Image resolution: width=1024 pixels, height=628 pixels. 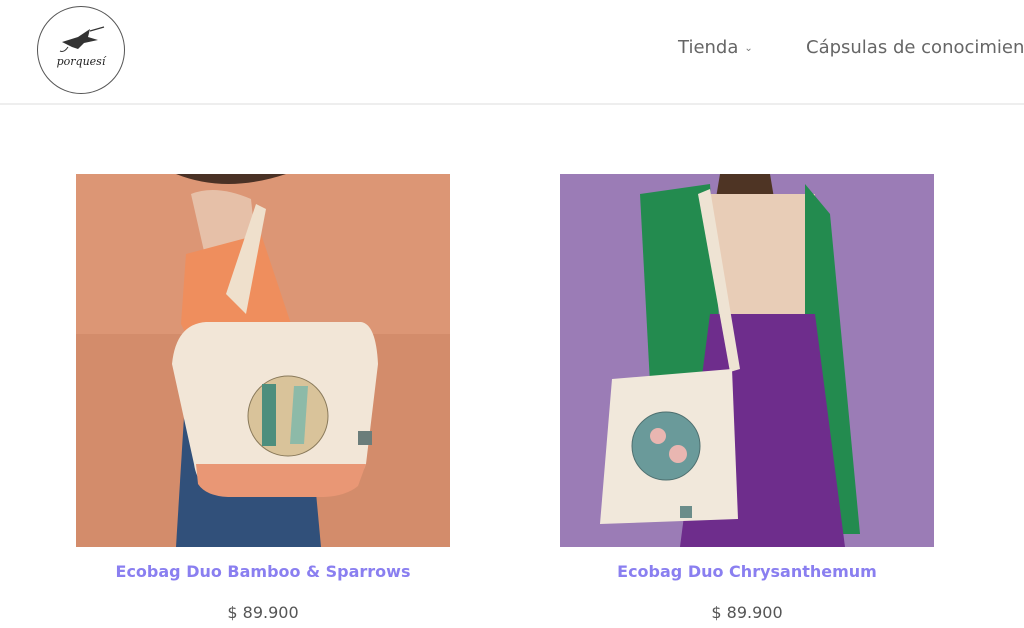 What do you see at coordinates (708, 47) in the screenshot?
I see `nav-tienda-label: Tienda` at bounding box center [708, 47].